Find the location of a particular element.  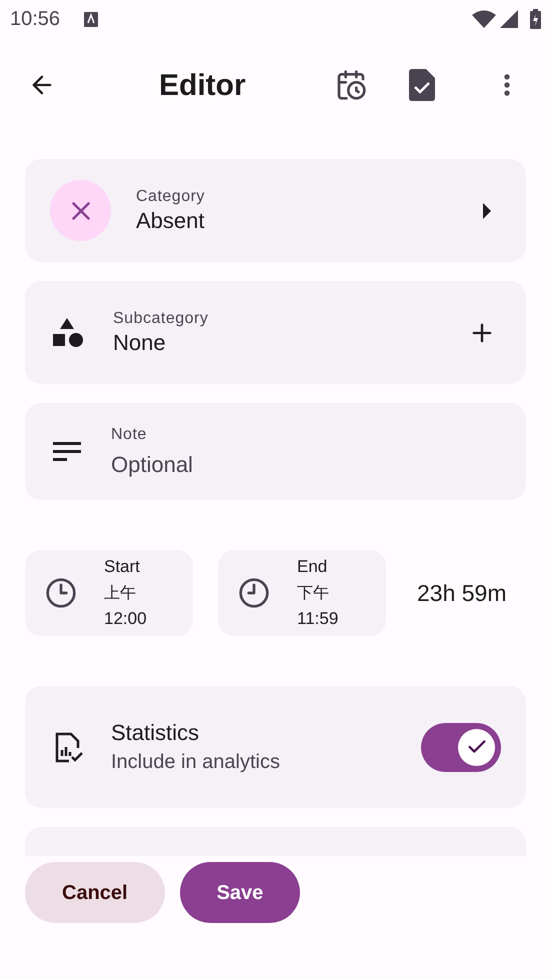

save-button: Save is located at coordinates (240, 892).